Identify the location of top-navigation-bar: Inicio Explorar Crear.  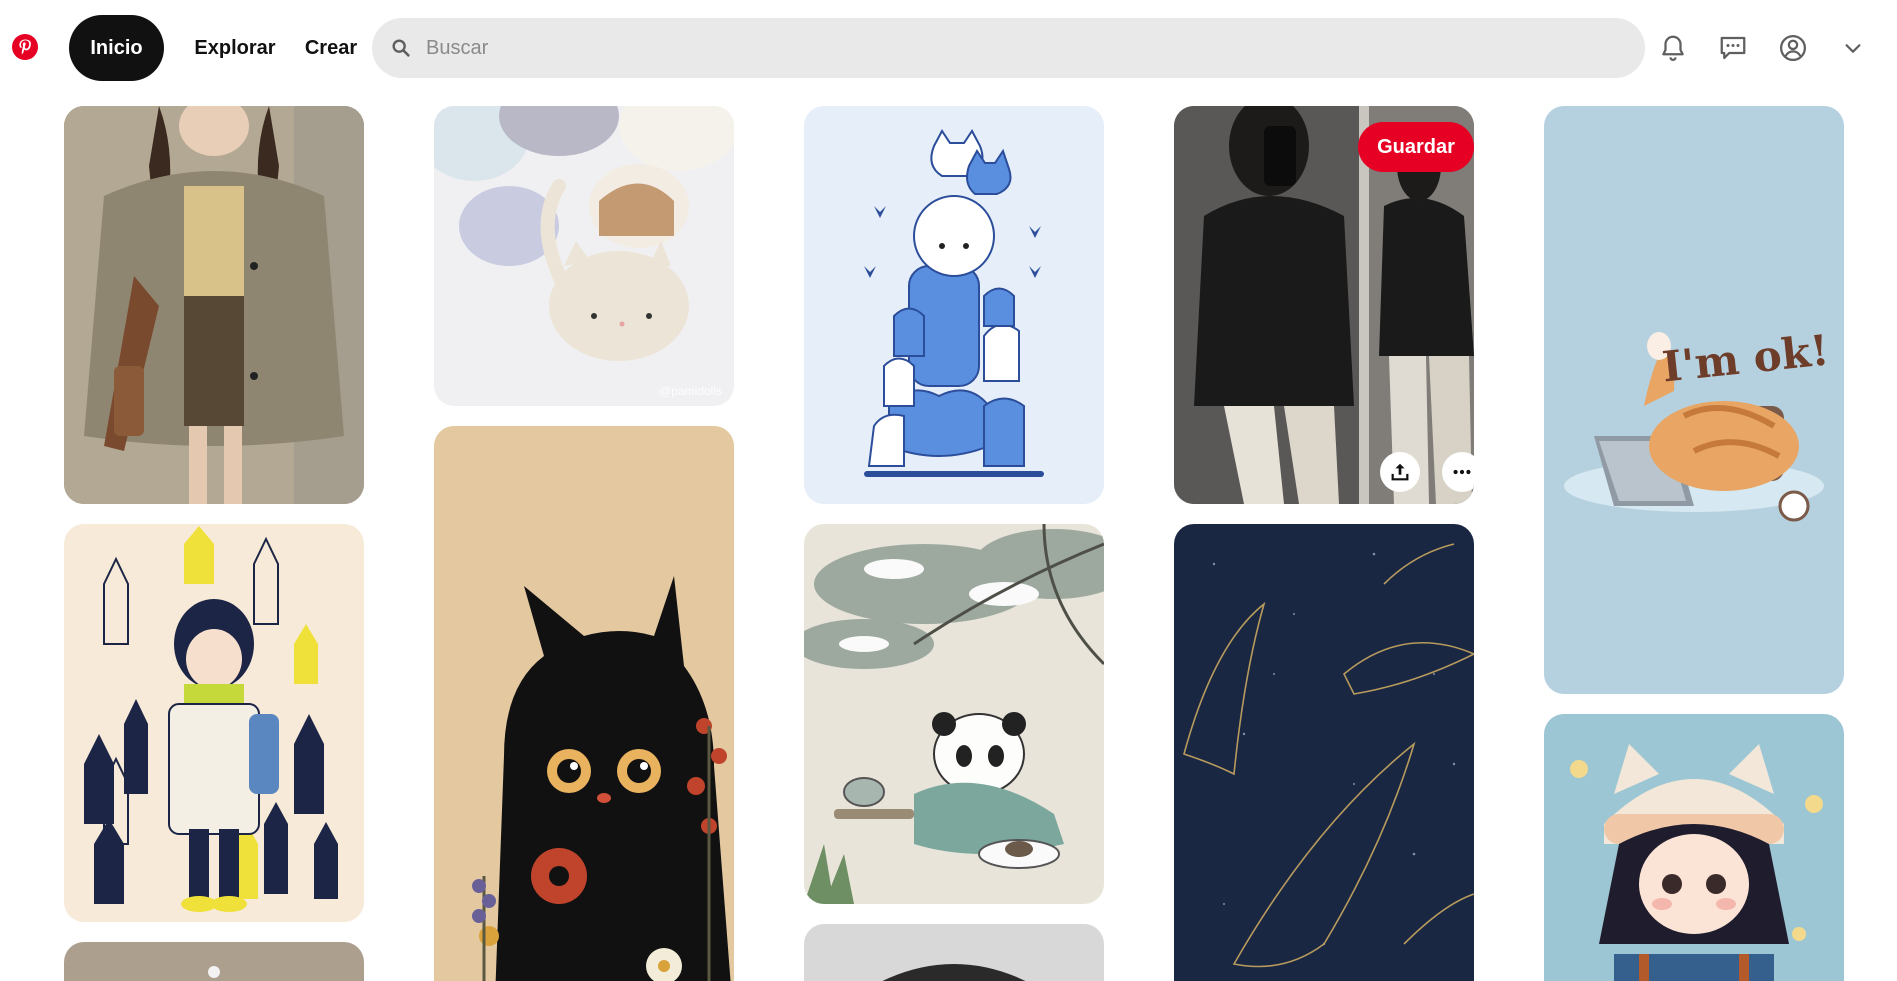
(948, 48).